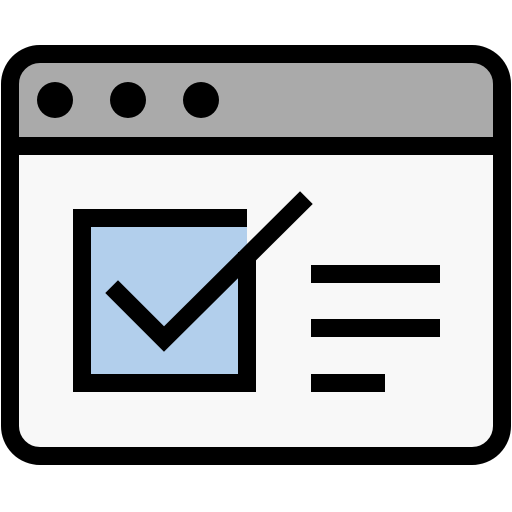  What do you see at coordinates (164, 300) in the screenshot?
I see `checkbox-fill` at bounding box center [164, 300].